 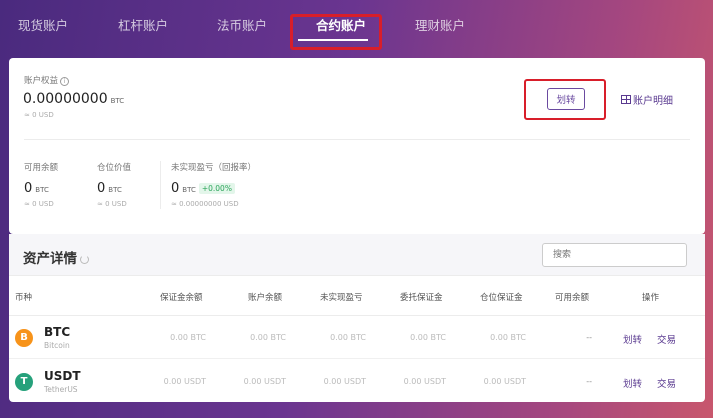 What do you see at coordinates (341, 298) in the screenshot?
I see `col-unrealized-pnl: 未实现盈亏` at bounding box center [341, 298].